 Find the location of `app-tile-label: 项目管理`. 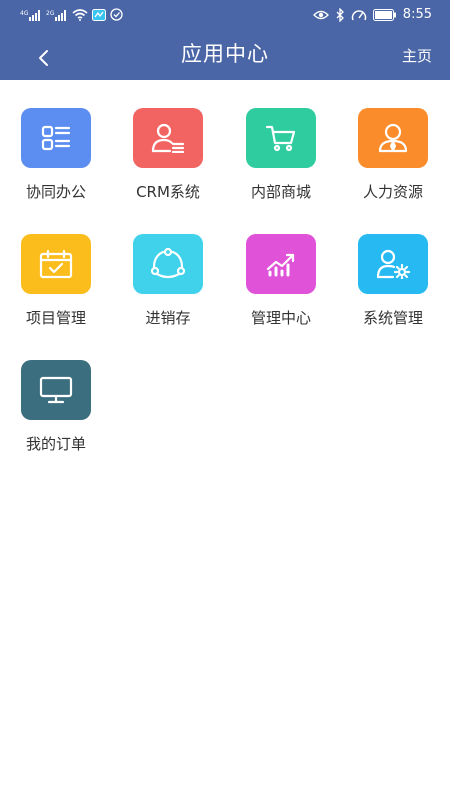

app-tile-label: 项目管理 is located at coordinates (55, 318).